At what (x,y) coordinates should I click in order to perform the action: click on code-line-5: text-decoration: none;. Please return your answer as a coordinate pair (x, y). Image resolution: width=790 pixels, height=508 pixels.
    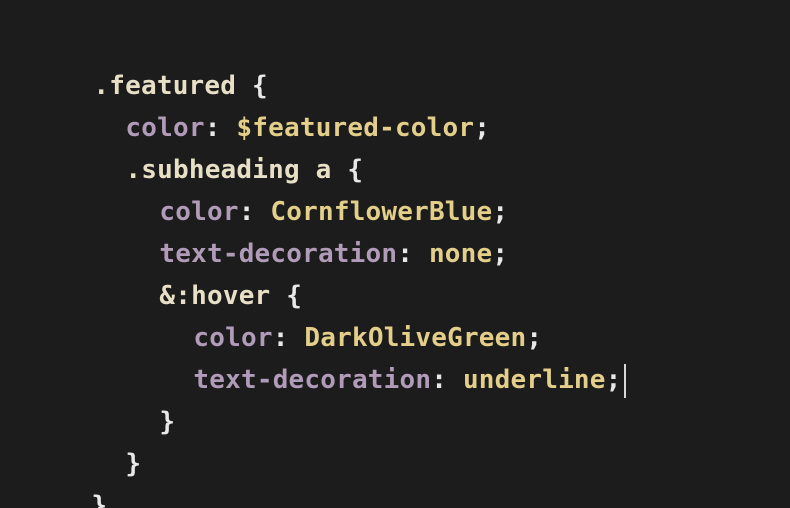
    Looking at the image, I should click on (302, 231).